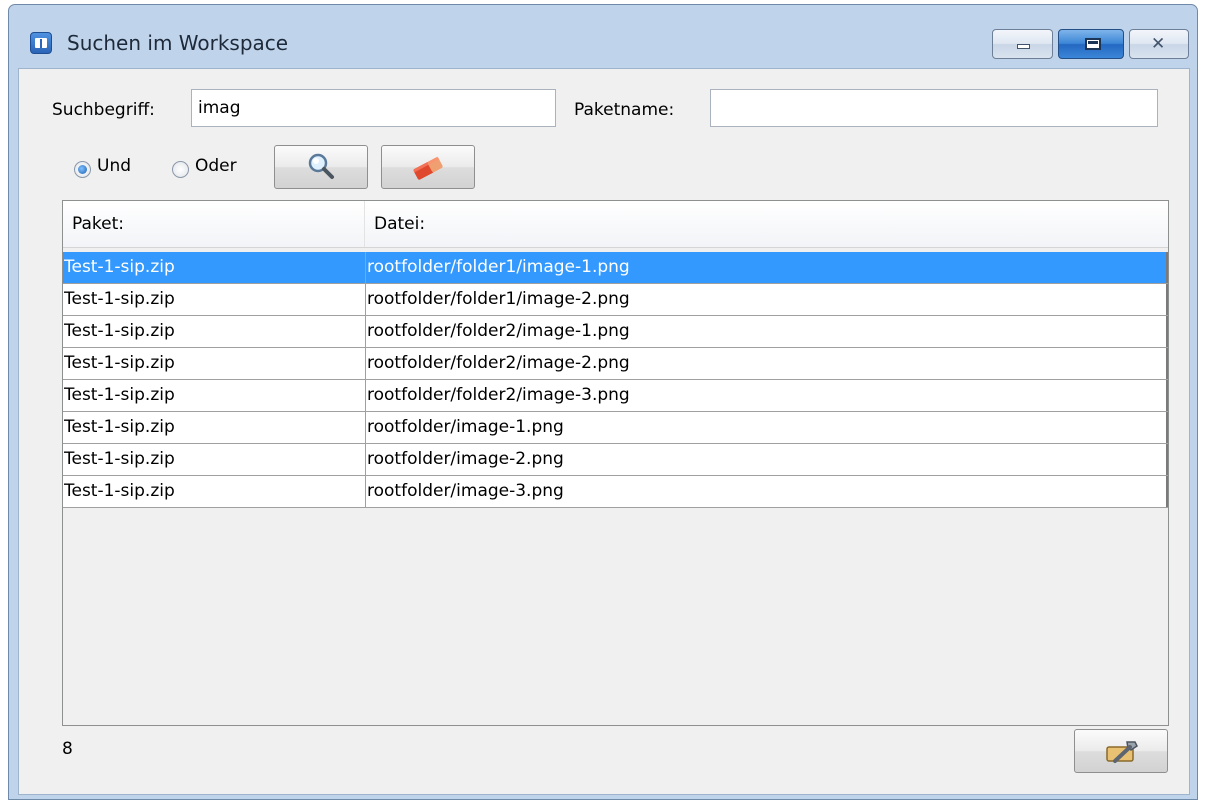 Image resolution: width=1205 pixels, height=805 pixels. I want to click on table-row: Test-1-sip.zip rootfolder/image-1.png, so click(615, 428).